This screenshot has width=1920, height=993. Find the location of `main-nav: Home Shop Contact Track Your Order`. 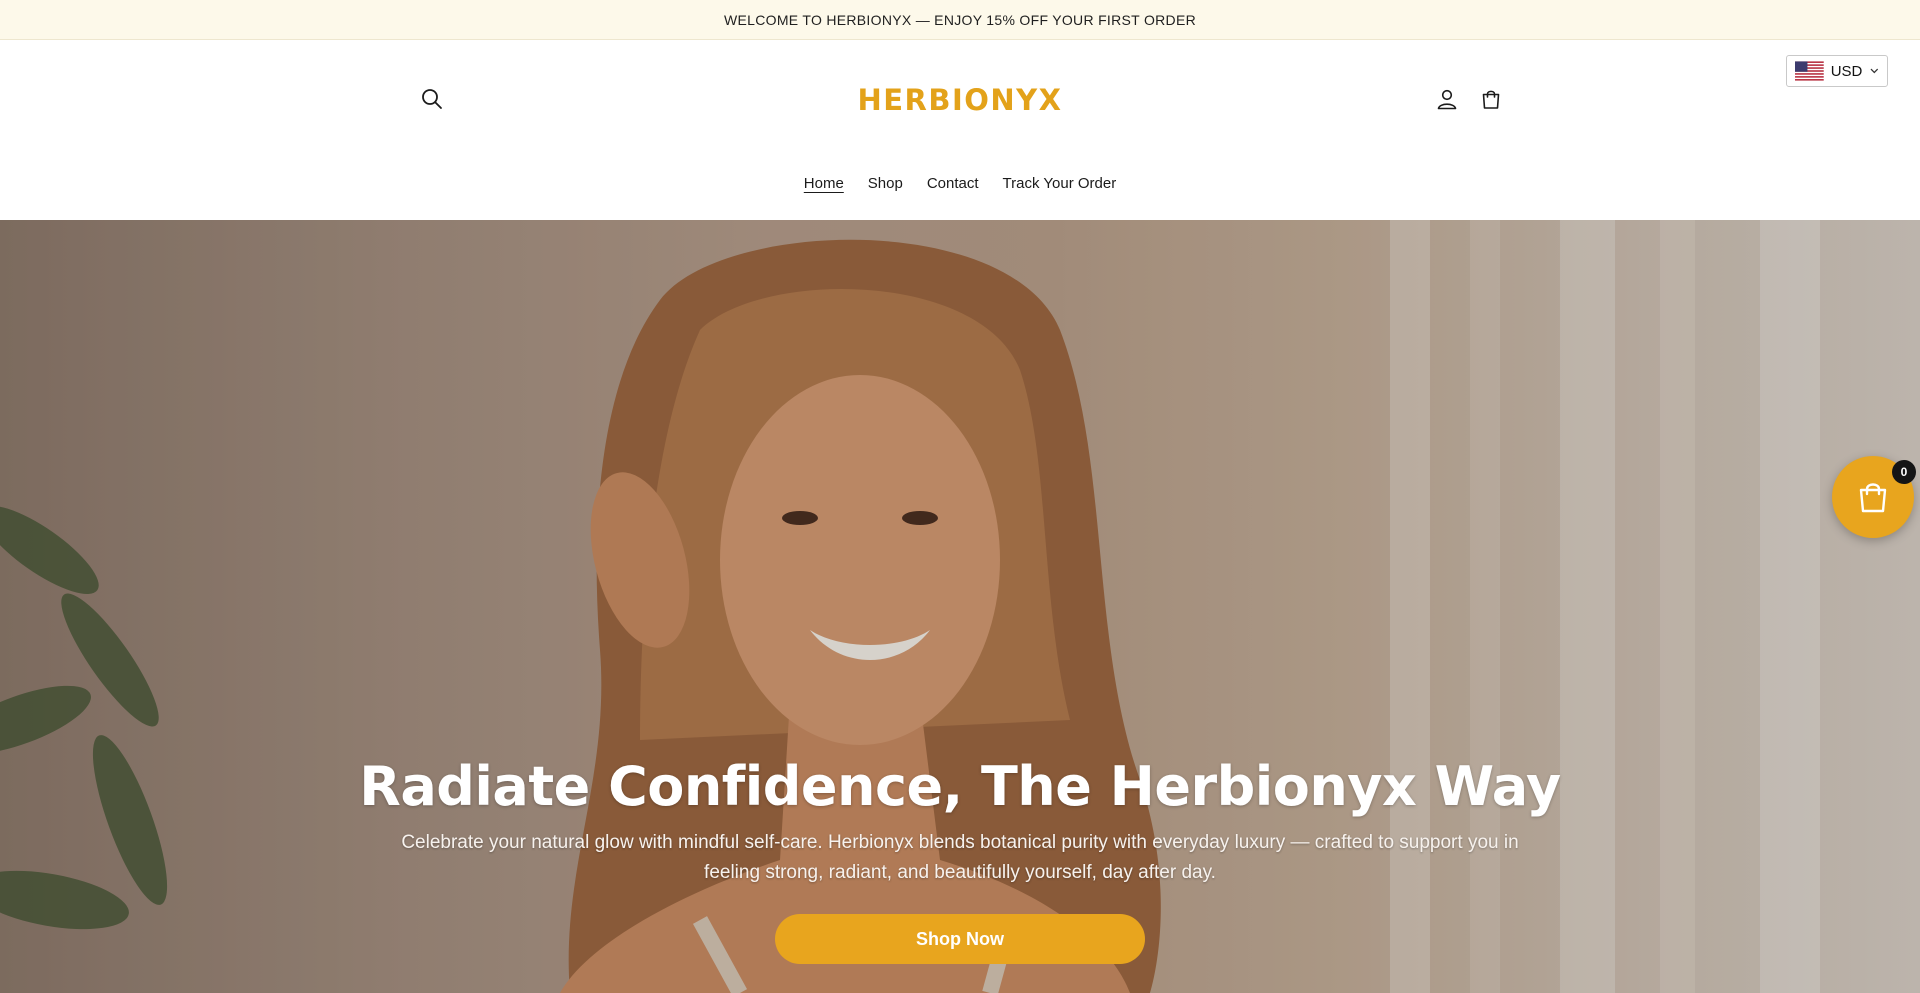

main-nav: Home Shop Contact Track Your Order is located at coordinates (960, 183).